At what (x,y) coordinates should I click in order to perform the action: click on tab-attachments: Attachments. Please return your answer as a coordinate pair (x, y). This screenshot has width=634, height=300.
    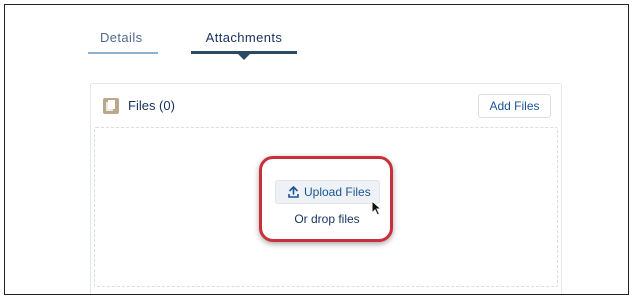
    Looking at the image, I should click on (244, 43).